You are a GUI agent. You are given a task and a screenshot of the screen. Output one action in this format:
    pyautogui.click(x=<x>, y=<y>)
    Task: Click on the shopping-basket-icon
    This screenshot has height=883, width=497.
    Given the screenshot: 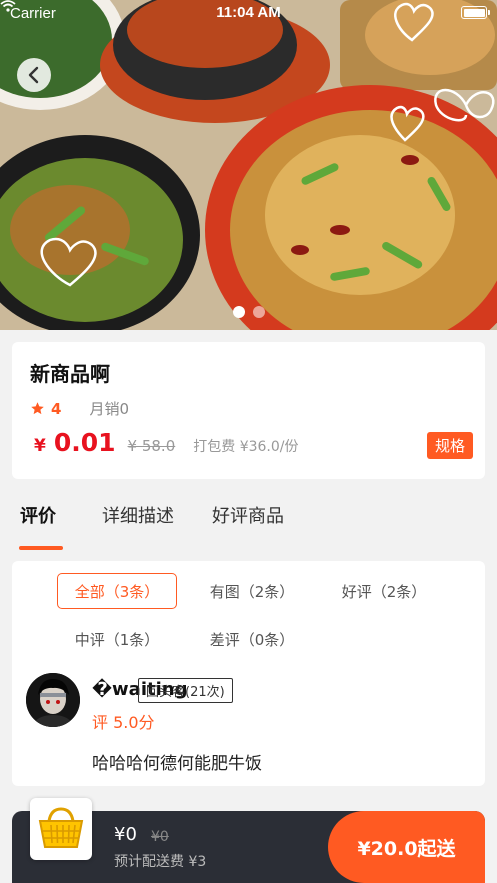 What is the action you would take?
    pyautogui.click(x=61, y=827)
    